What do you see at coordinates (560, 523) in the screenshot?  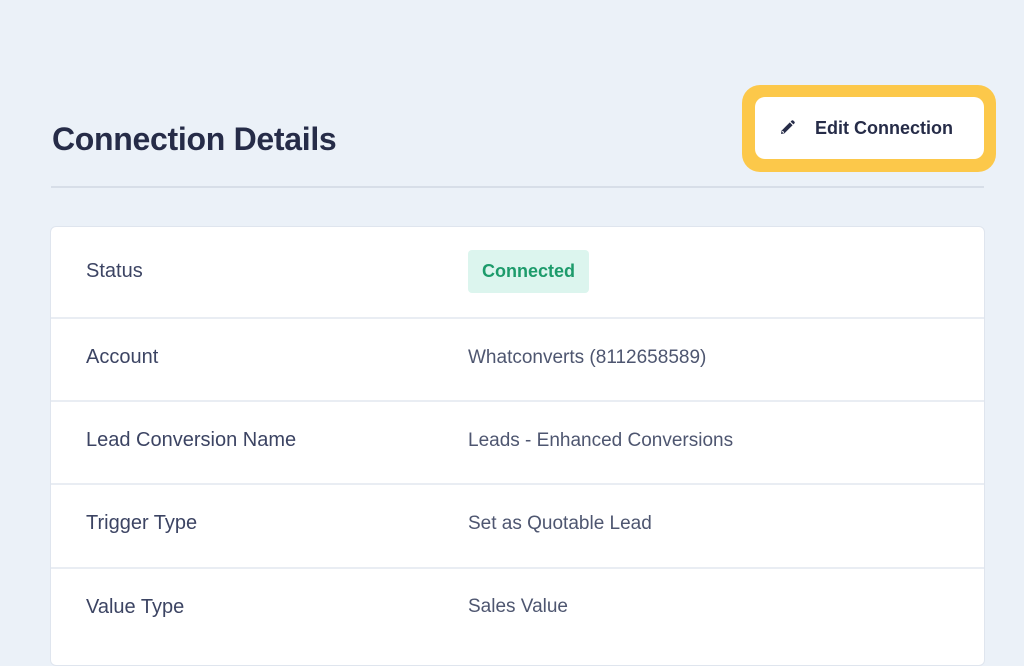 I see `trigger-type-value: Set as Quotable Lead` at bounding box center [560, 523].